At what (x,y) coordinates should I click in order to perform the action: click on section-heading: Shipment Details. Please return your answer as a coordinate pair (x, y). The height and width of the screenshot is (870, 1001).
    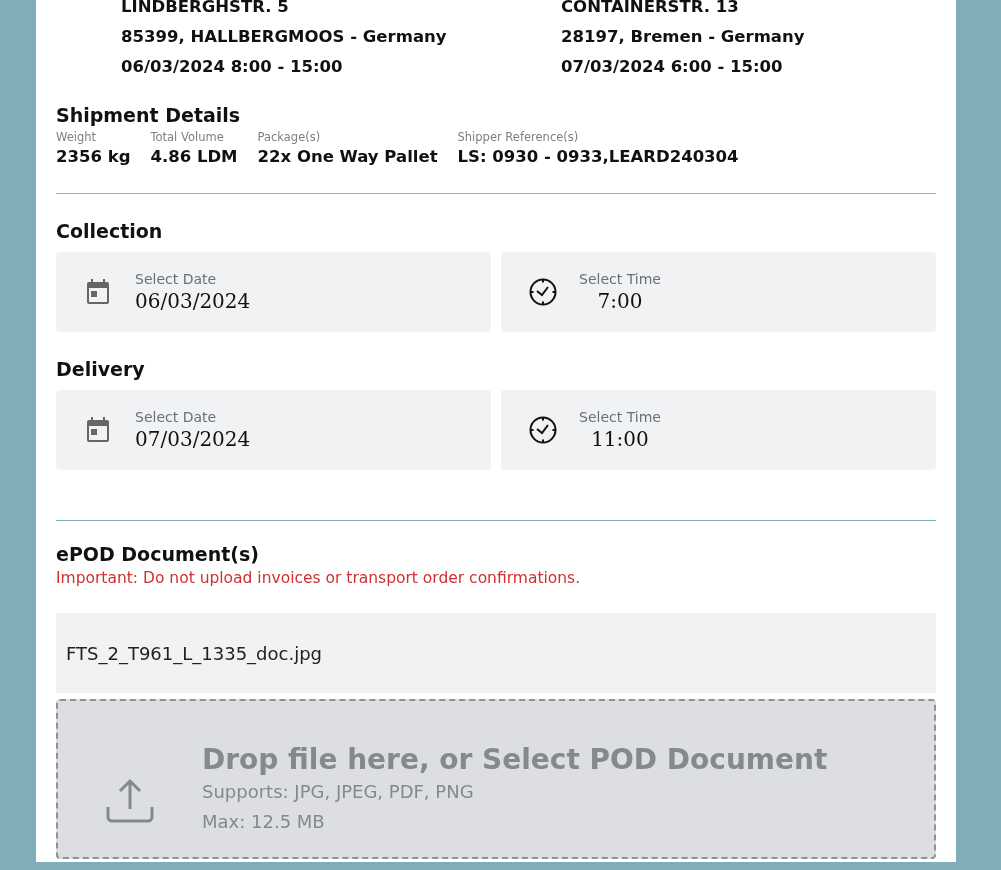
    Looking at the image, I should click on (149, 115).